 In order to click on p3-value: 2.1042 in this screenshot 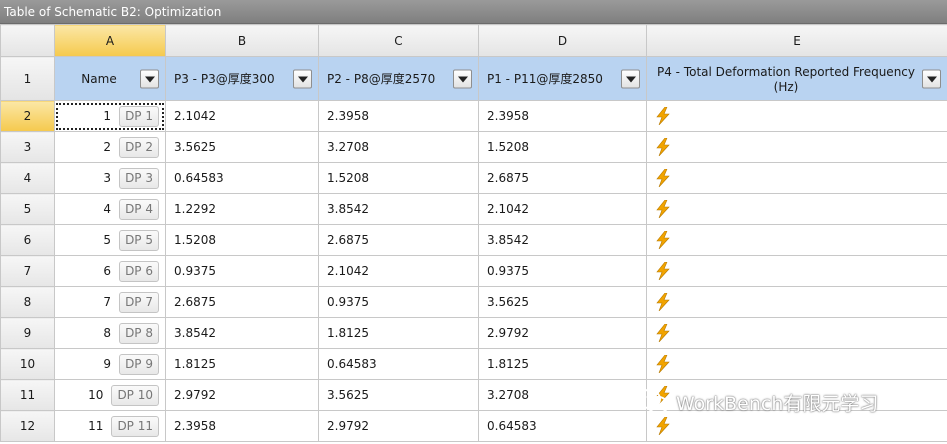, I will do `click(242, 116)`.